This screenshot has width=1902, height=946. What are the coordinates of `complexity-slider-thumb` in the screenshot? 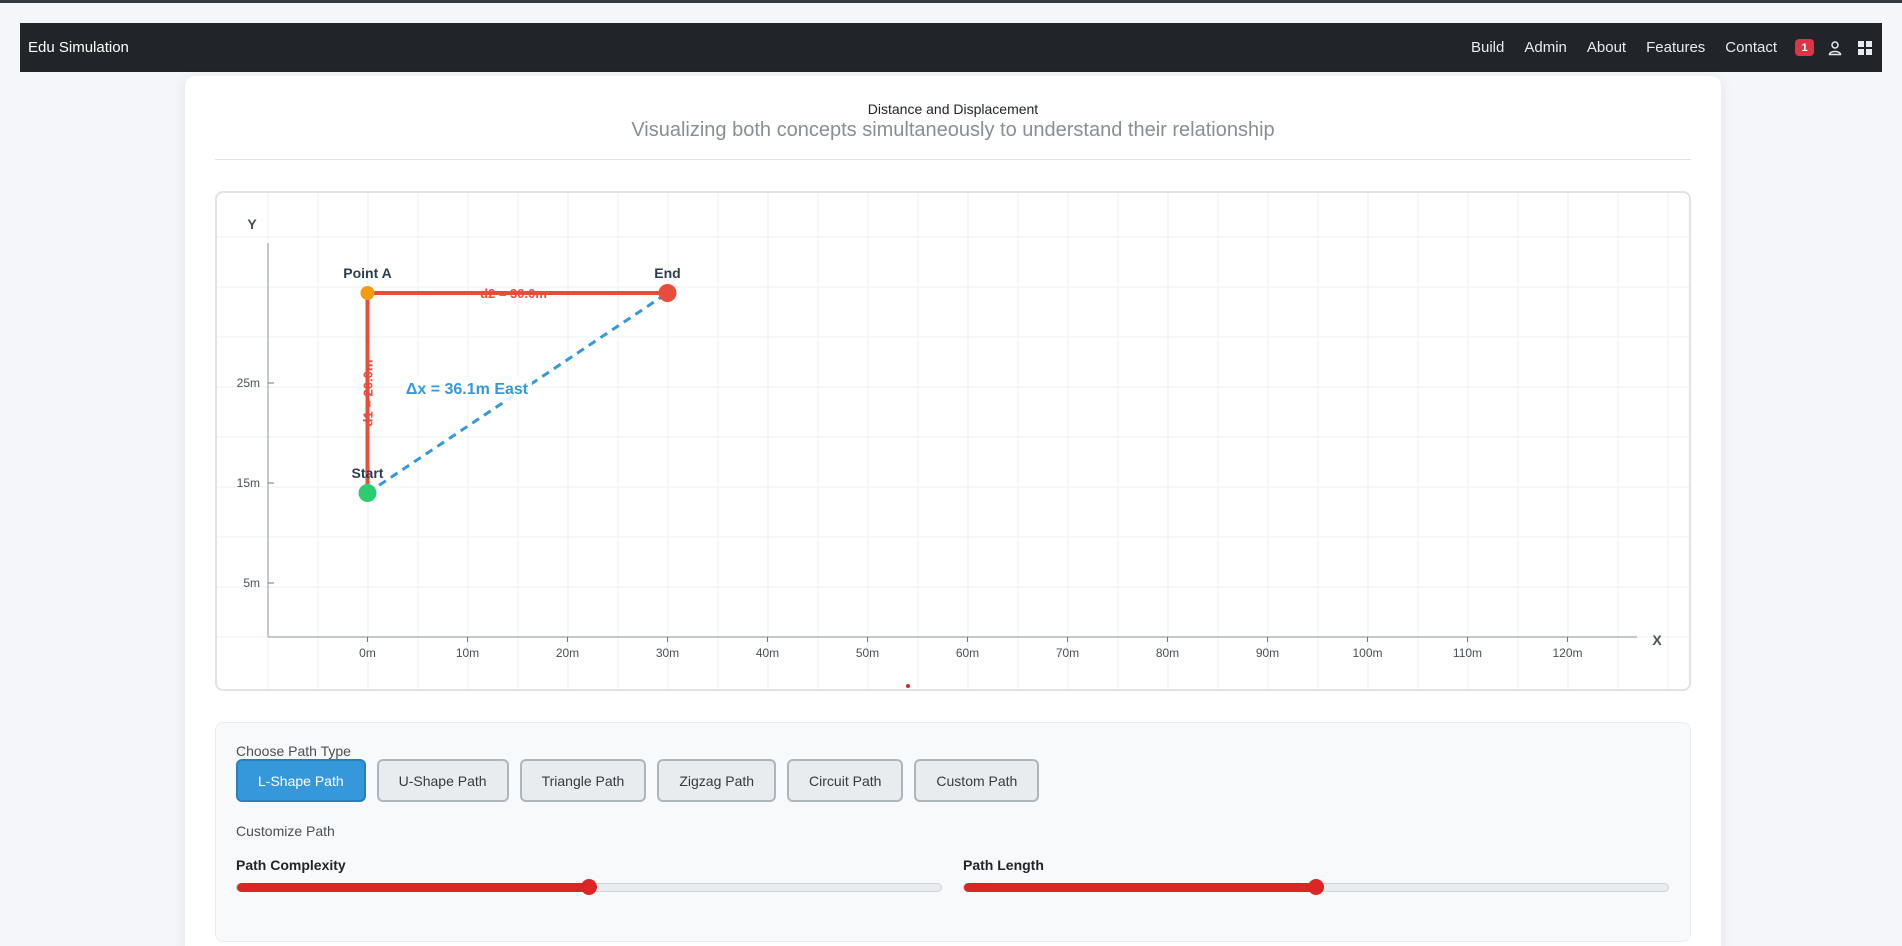 It's located at (589, 887).